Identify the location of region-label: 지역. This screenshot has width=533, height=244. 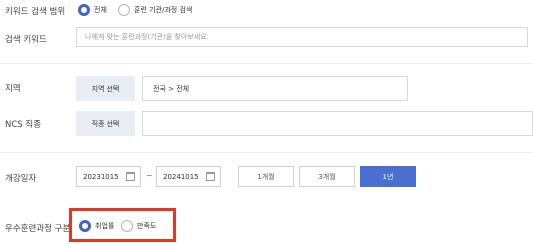
(13, 89).